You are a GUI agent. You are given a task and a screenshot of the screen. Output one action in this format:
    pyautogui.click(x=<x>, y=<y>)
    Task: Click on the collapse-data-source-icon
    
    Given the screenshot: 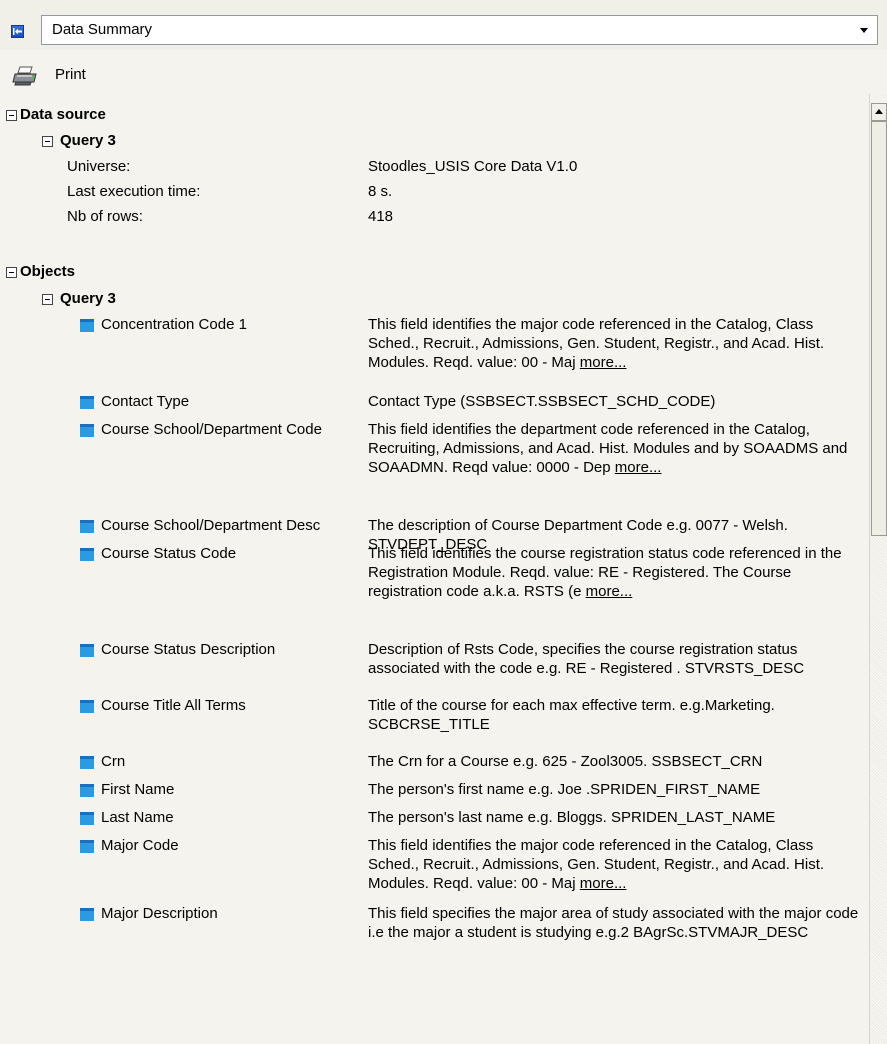 What is the action you would take?
    pyautogui.click(x=11, y=115)
    